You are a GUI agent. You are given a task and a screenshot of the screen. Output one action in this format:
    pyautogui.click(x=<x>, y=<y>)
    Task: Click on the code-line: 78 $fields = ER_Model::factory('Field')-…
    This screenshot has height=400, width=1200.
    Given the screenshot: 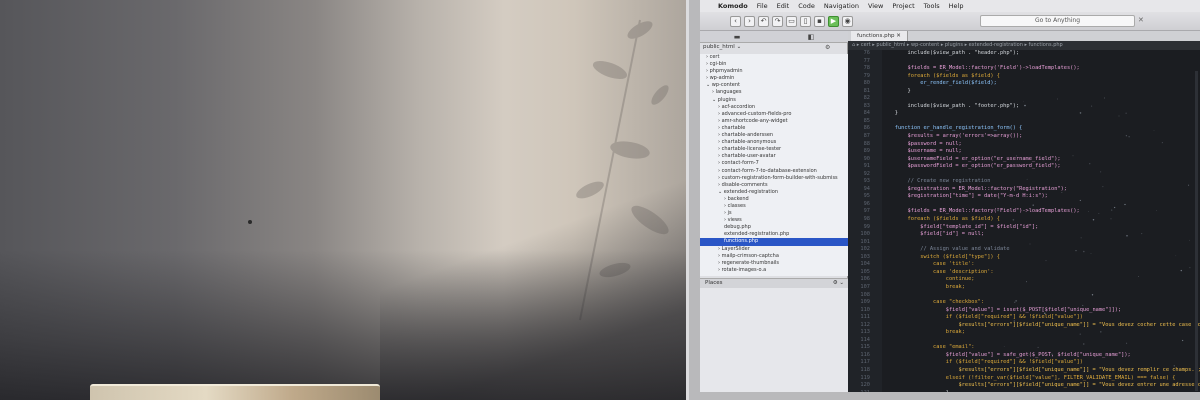 What is the action you would take?
    pyautogui.click(x=1024, y=69)
    